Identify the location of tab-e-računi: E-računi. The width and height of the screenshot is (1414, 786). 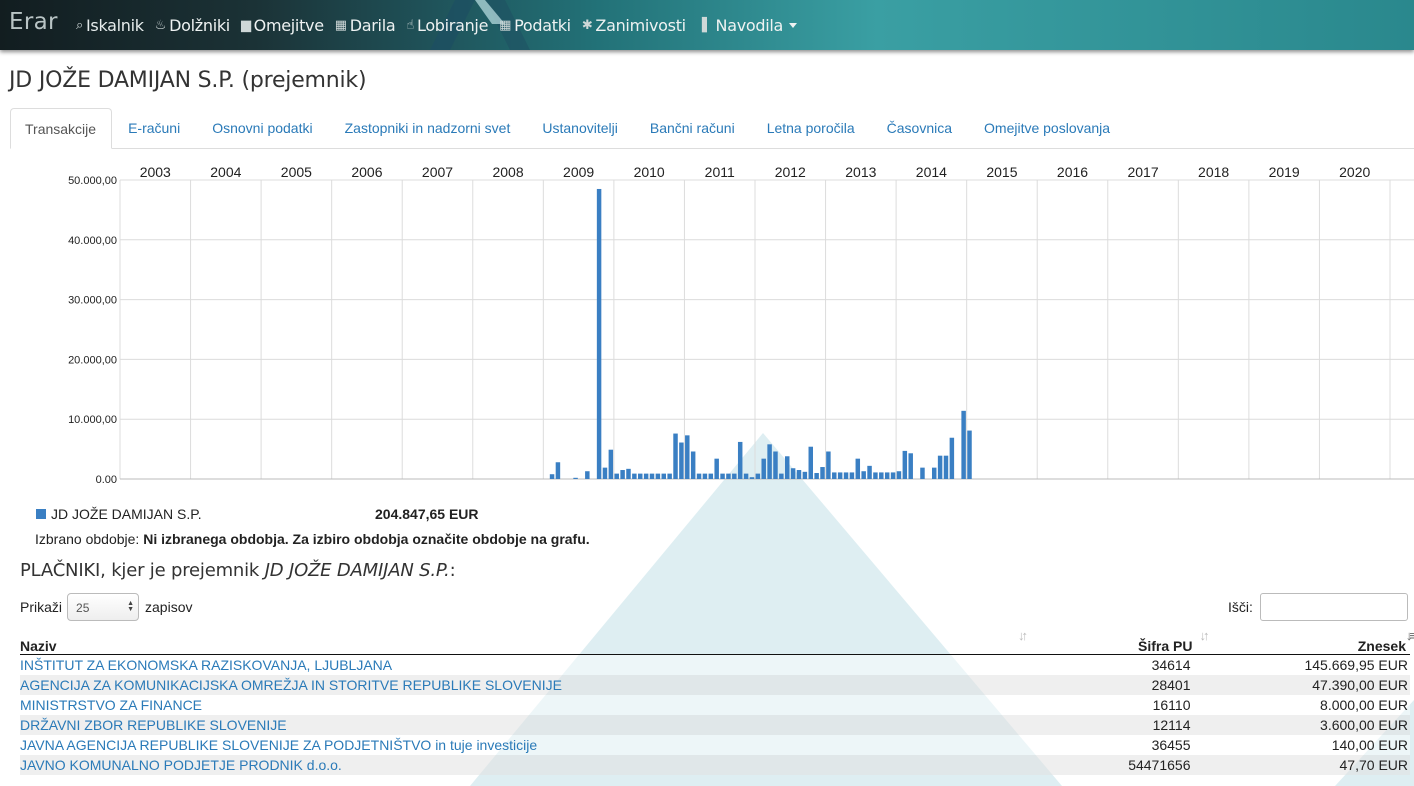
(154, 128).